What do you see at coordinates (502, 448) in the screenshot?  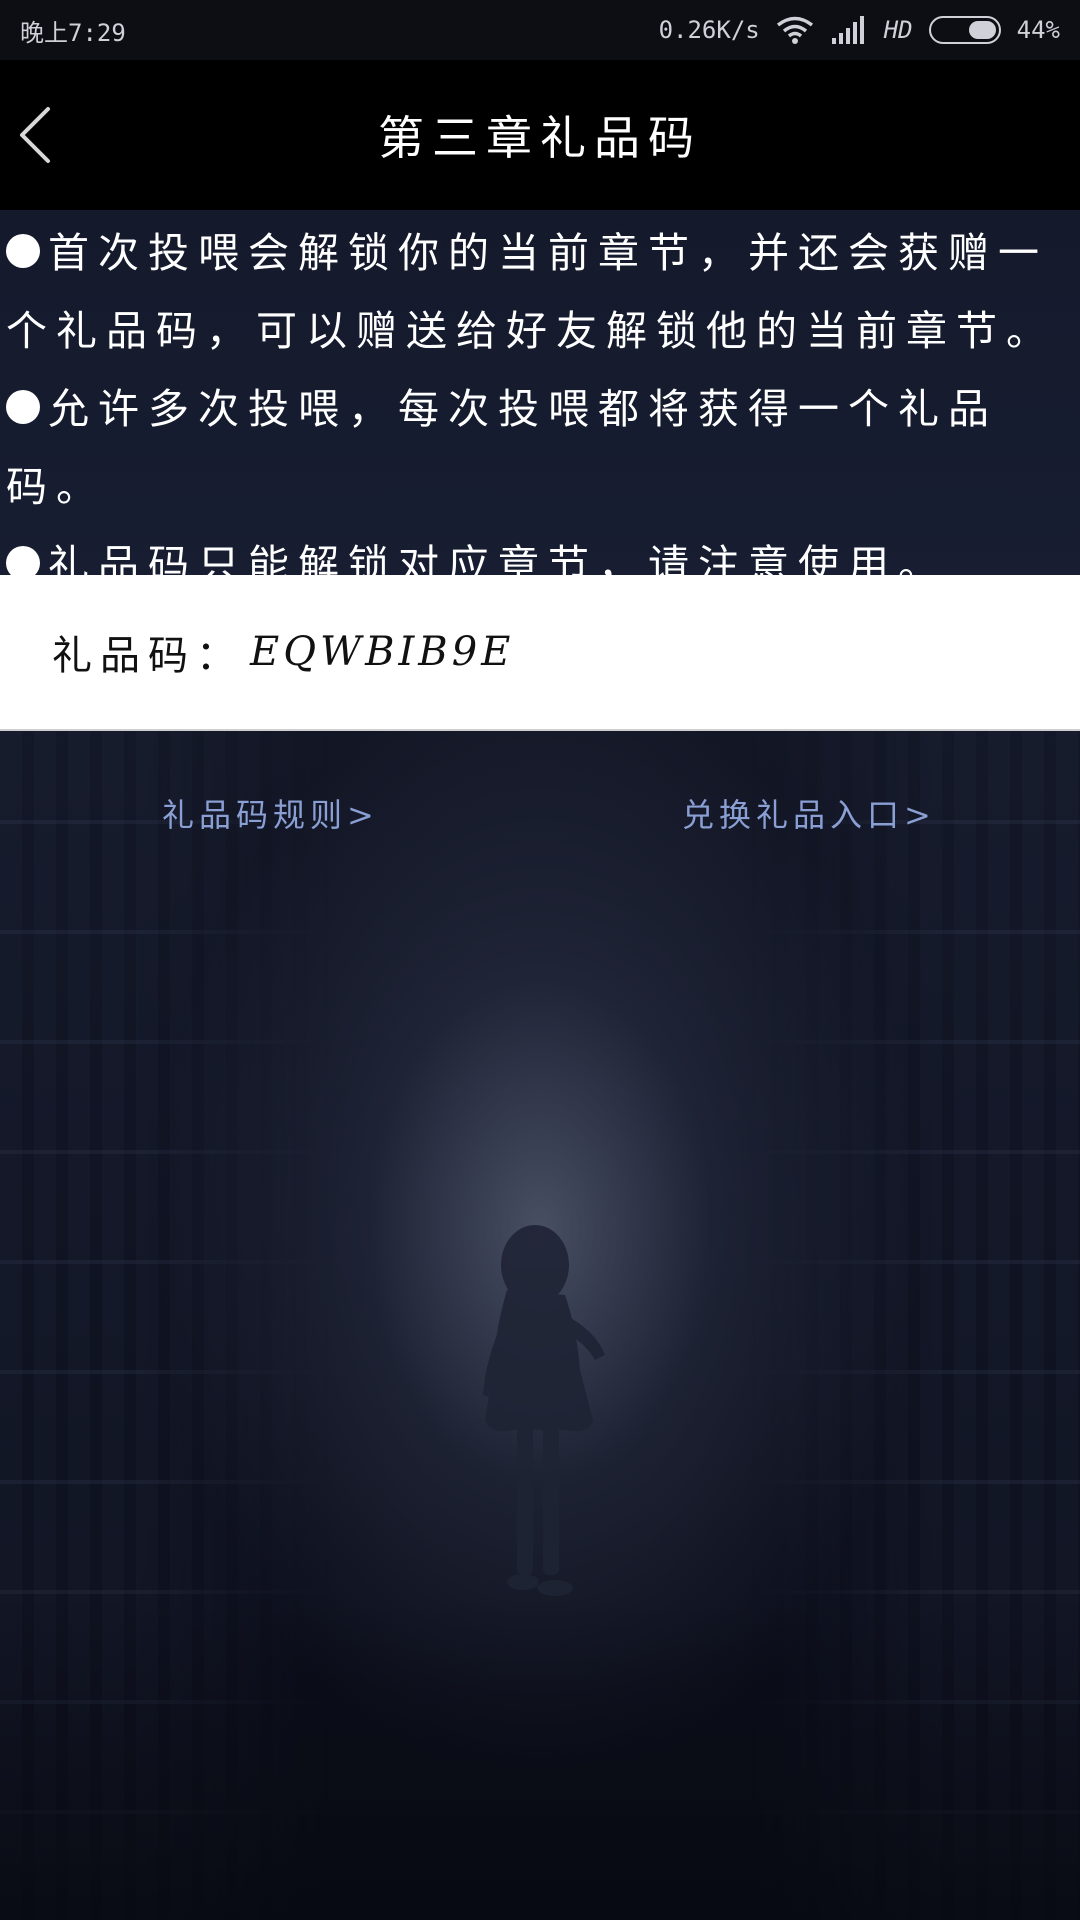 I see `rule-text: 允许多次投喂，每次投喂都将获得一个礼品码。` at bounding box center [502, 448].